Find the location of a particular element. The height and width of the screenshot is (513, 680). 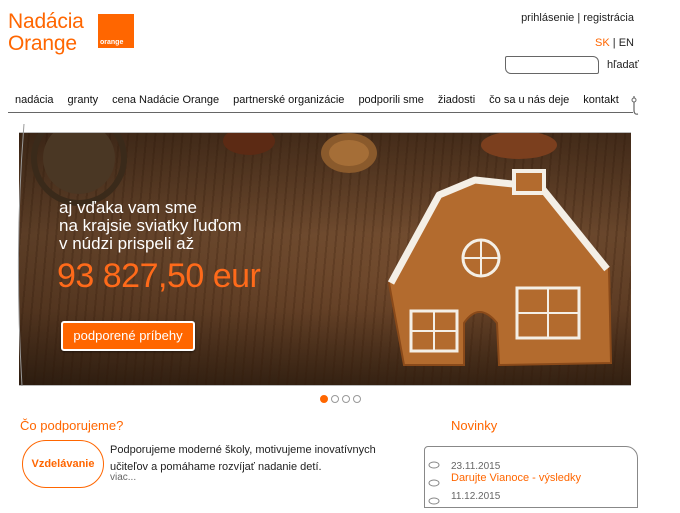

nav-divider is located at coordinates (320, 112).